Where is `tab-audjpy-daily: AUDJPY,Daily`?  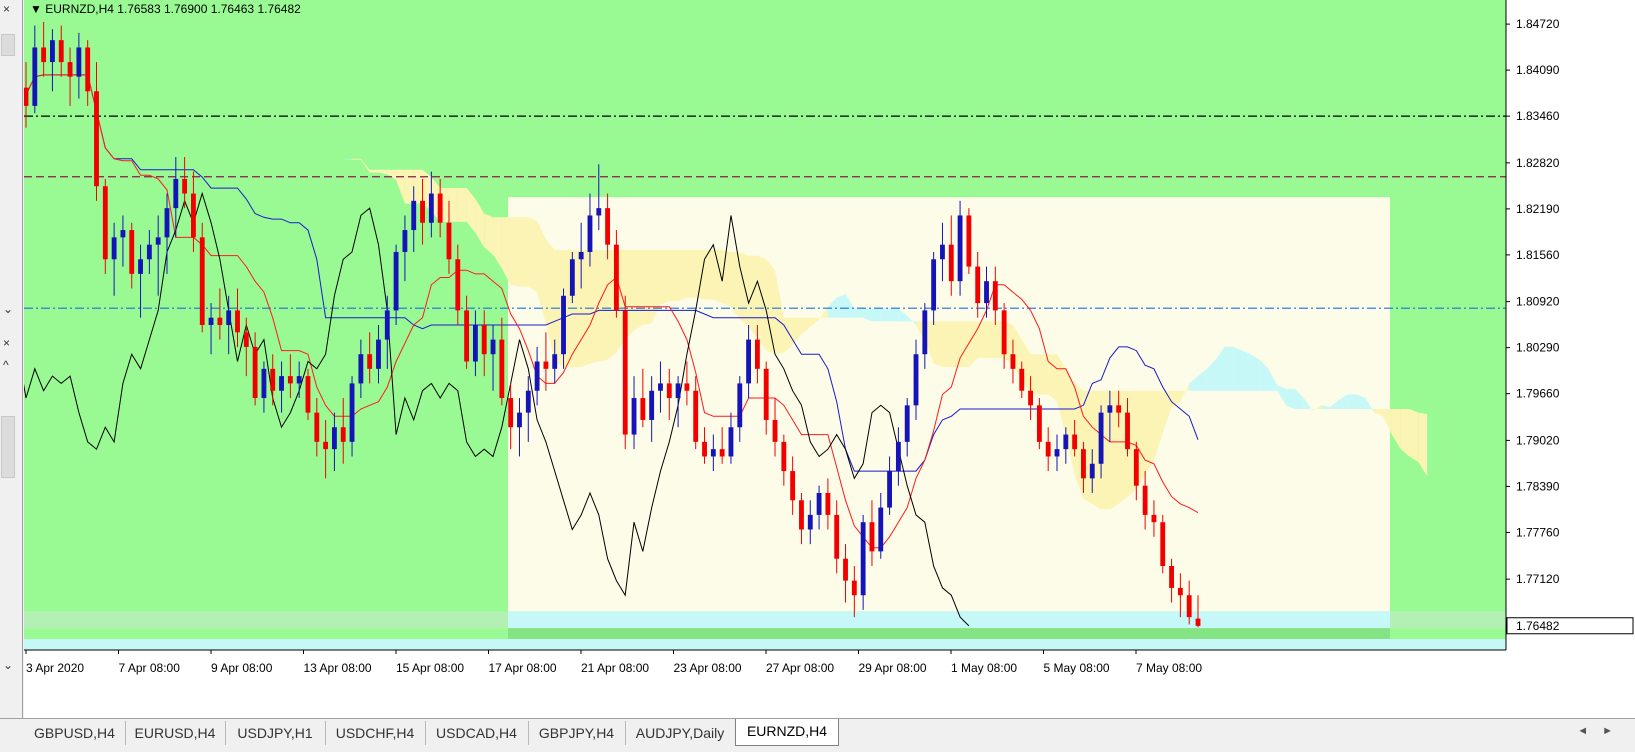
tab-audjpy-daily: AUDJPY,Daily is located at coordinates (680, 733).